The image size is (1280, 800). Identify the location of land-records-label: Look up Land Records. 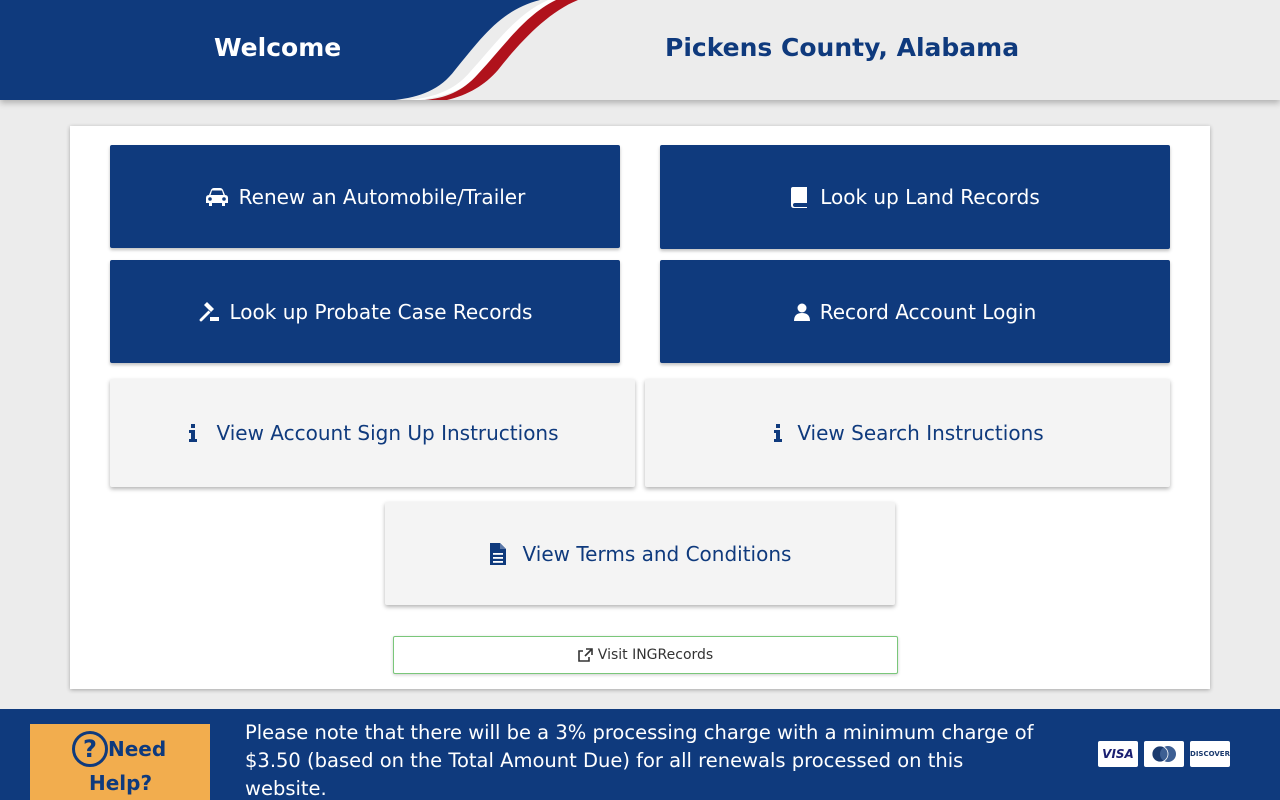
(930, 197).